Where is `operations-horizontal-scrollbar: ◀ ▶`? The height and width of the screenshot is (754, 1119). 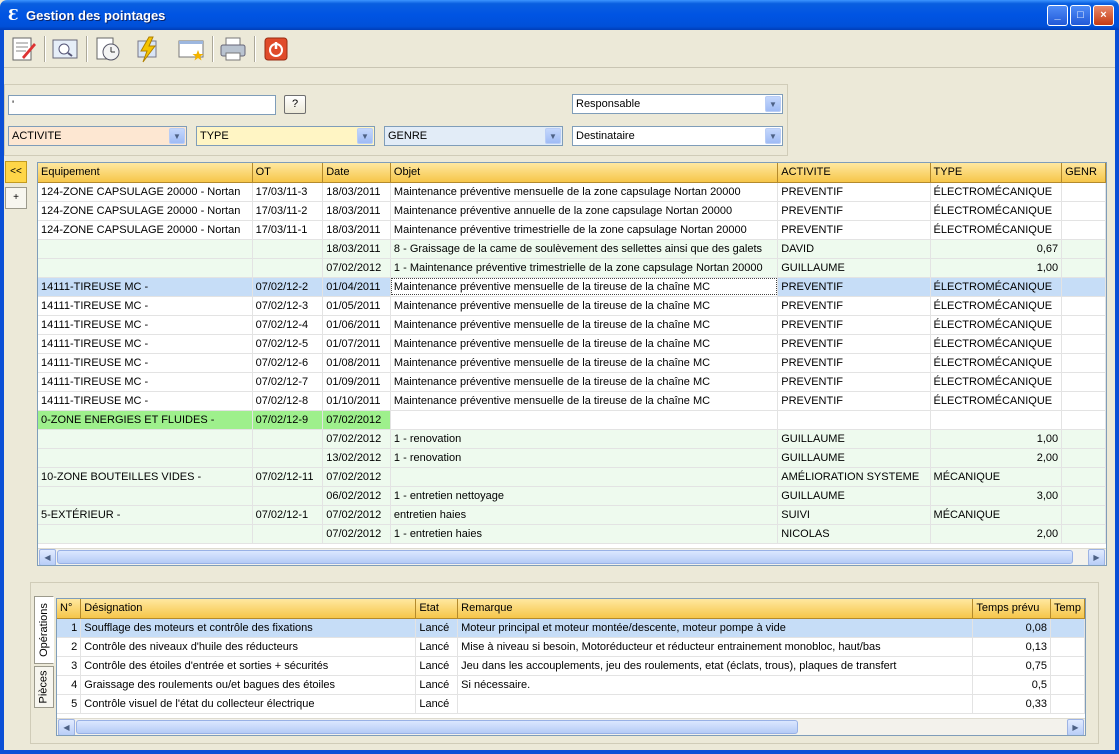
operations-horizontal-scrollbar: ◀ ▶ is located at coordinates (571, 726).